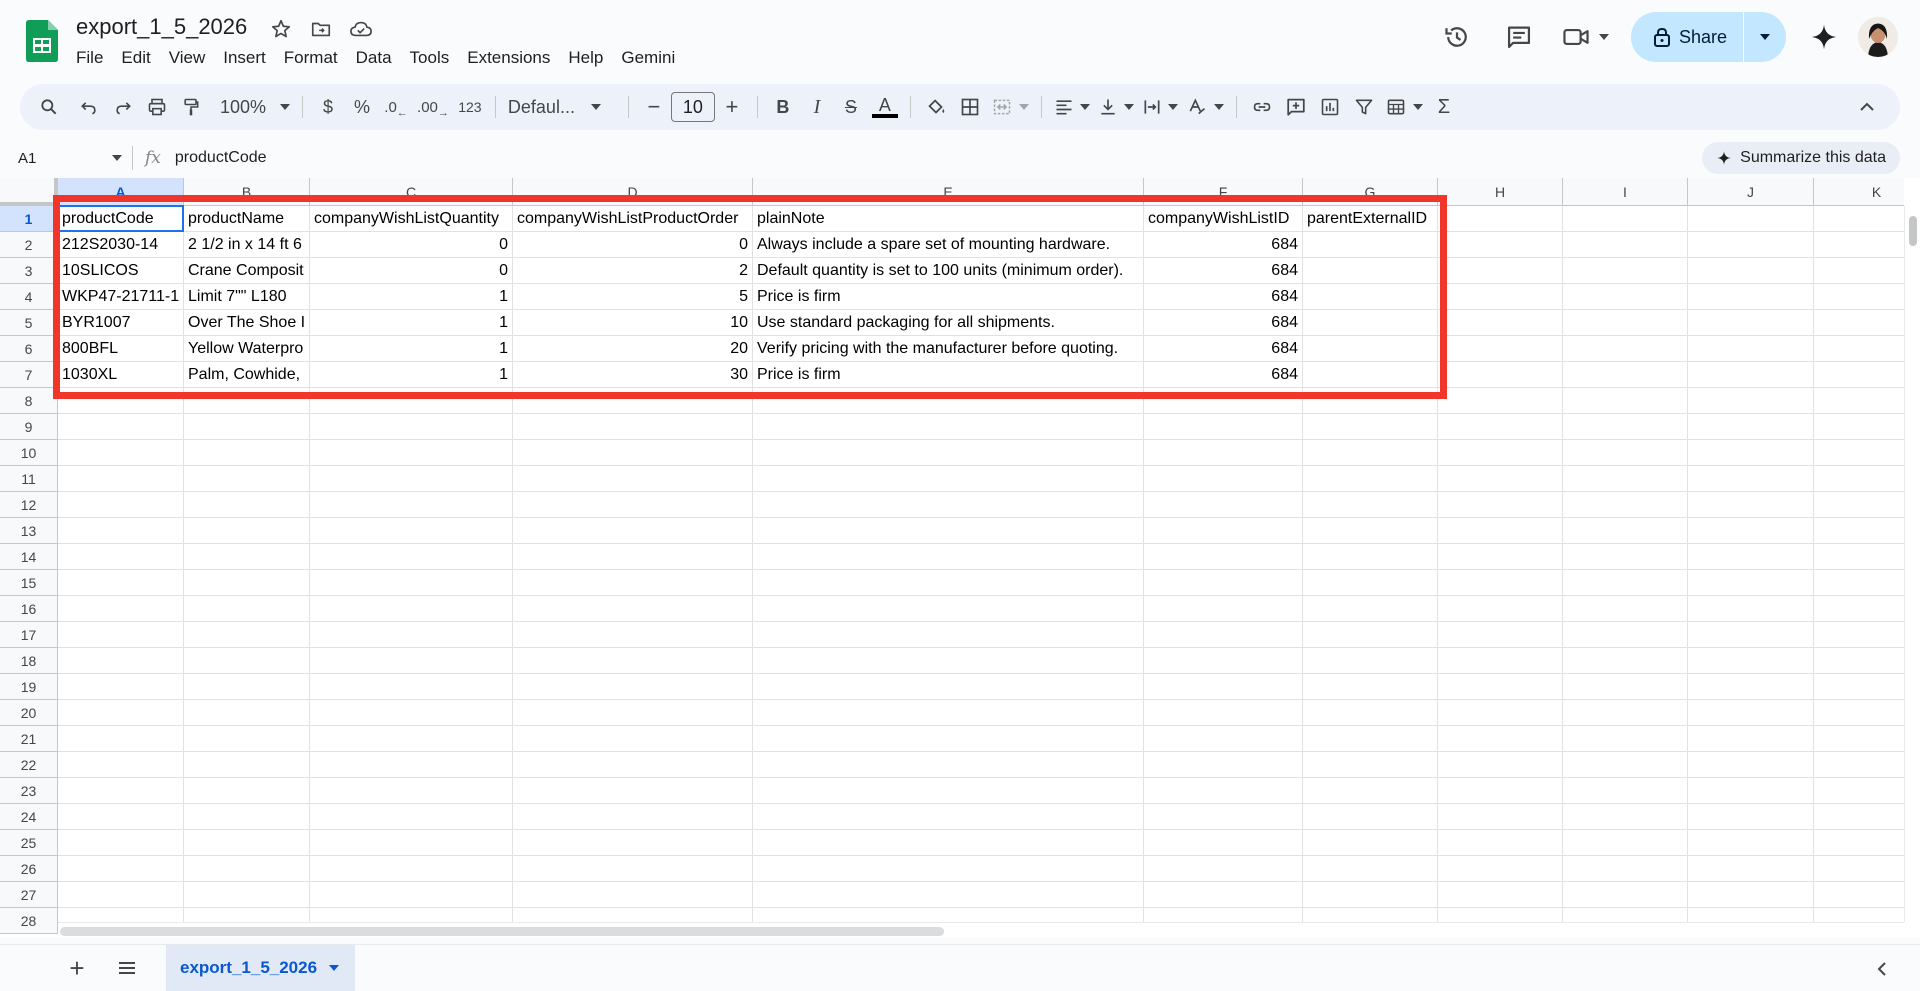 This screenshot has width=1920, height=991. Describe the element at coordinates (585, 58) in the screenshot. I see `menu-help: Help` at that location.